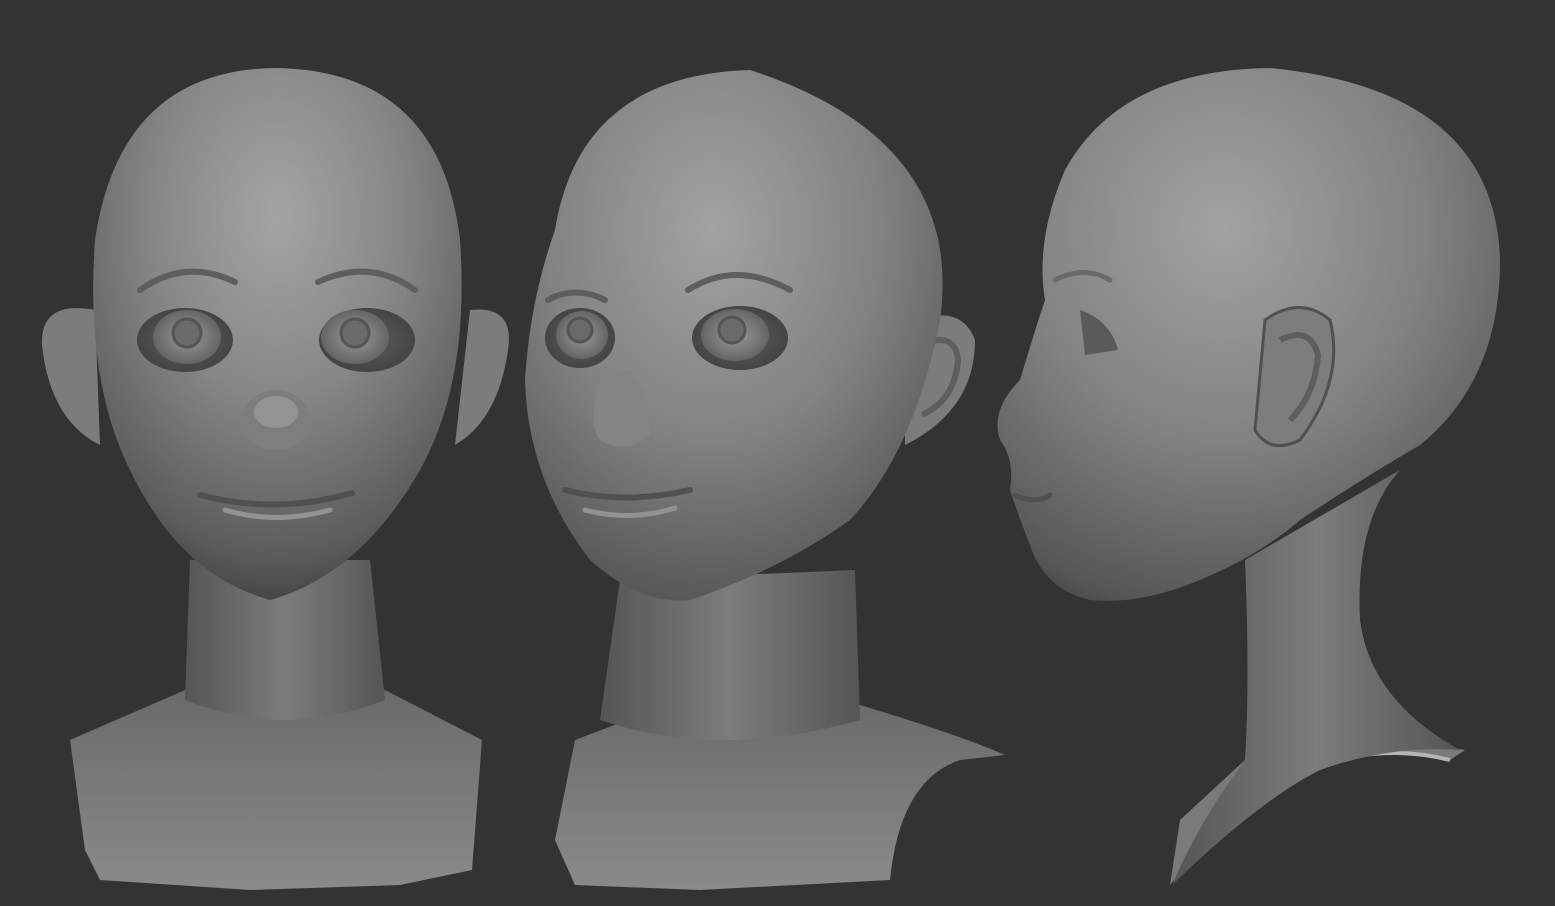 The height and width of the screenshot is (906, 1555). I want to click on front-right-ear, so click(482, 377).